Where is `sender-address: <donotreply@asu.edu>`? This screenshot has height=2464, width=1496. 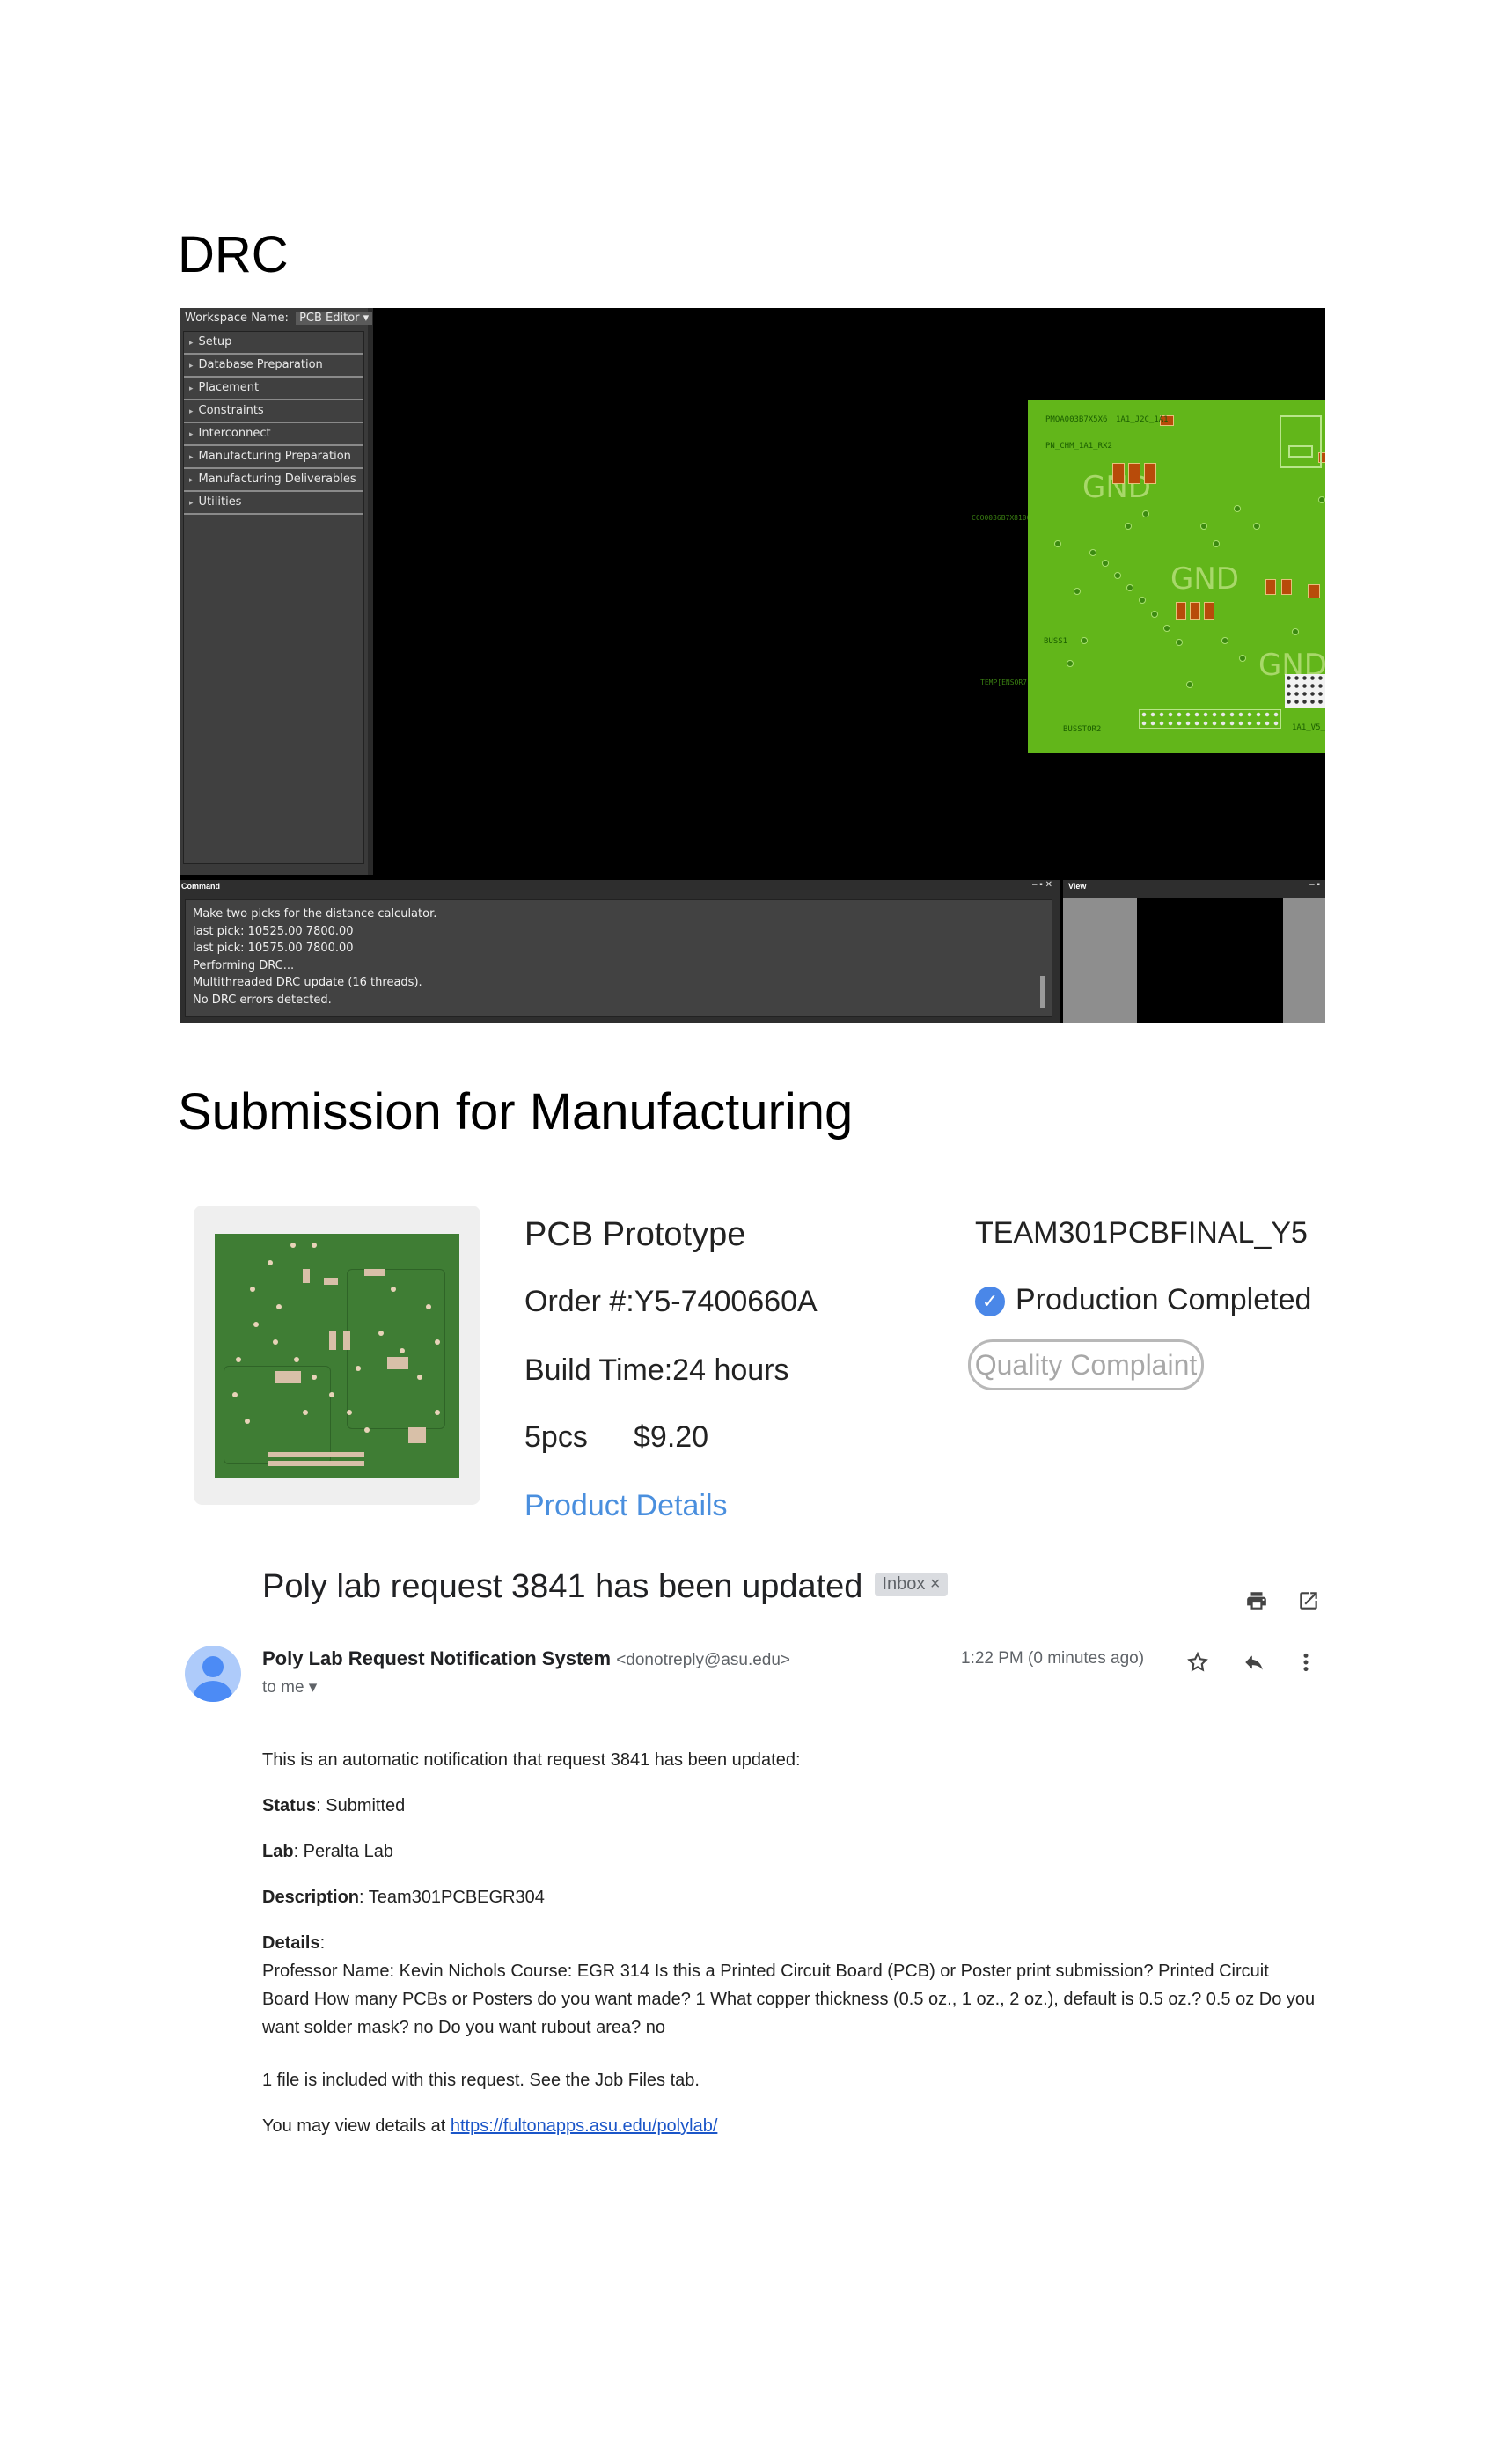
sender-address: <donotreply@asu.edu> is located at coordinates (704, 1660).